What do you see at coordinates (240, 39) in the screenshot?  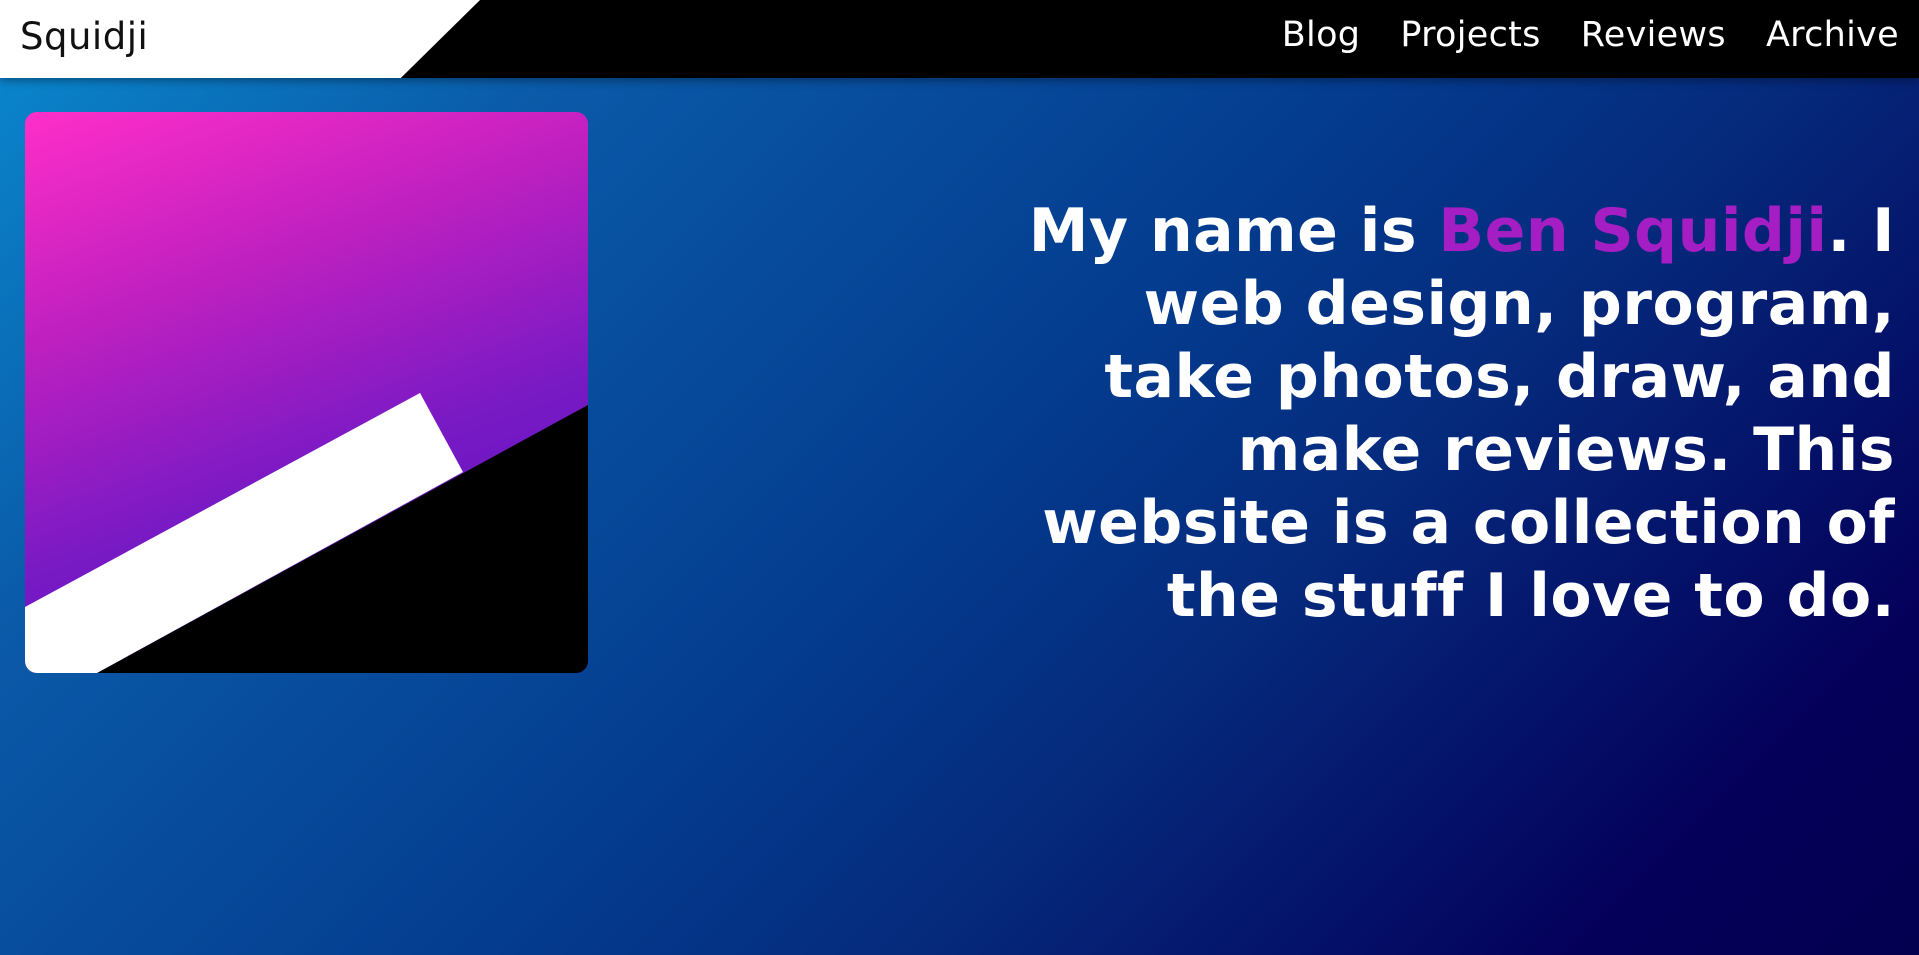 I see `logo-tab: Squidji` at bounding box center [240, 39].